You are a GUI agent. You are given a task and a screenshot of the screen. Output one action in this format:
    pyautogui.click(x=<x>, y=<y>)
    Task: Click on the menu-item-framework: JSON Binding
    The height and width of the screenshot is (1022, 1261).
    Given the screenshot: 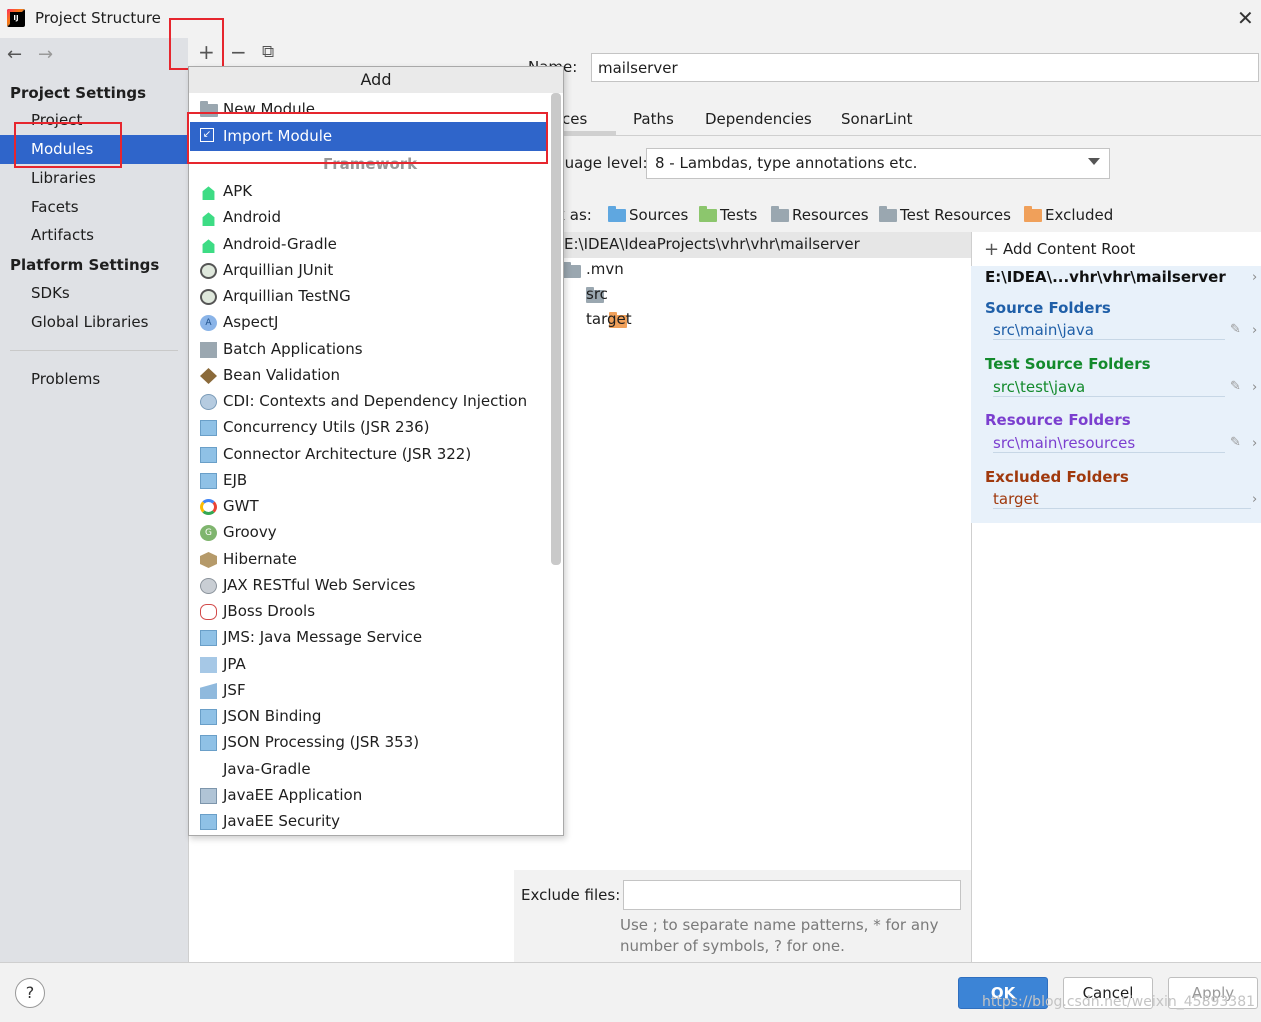 What is the action you would take?
    pyautogui.click(x=272, y=716)
    